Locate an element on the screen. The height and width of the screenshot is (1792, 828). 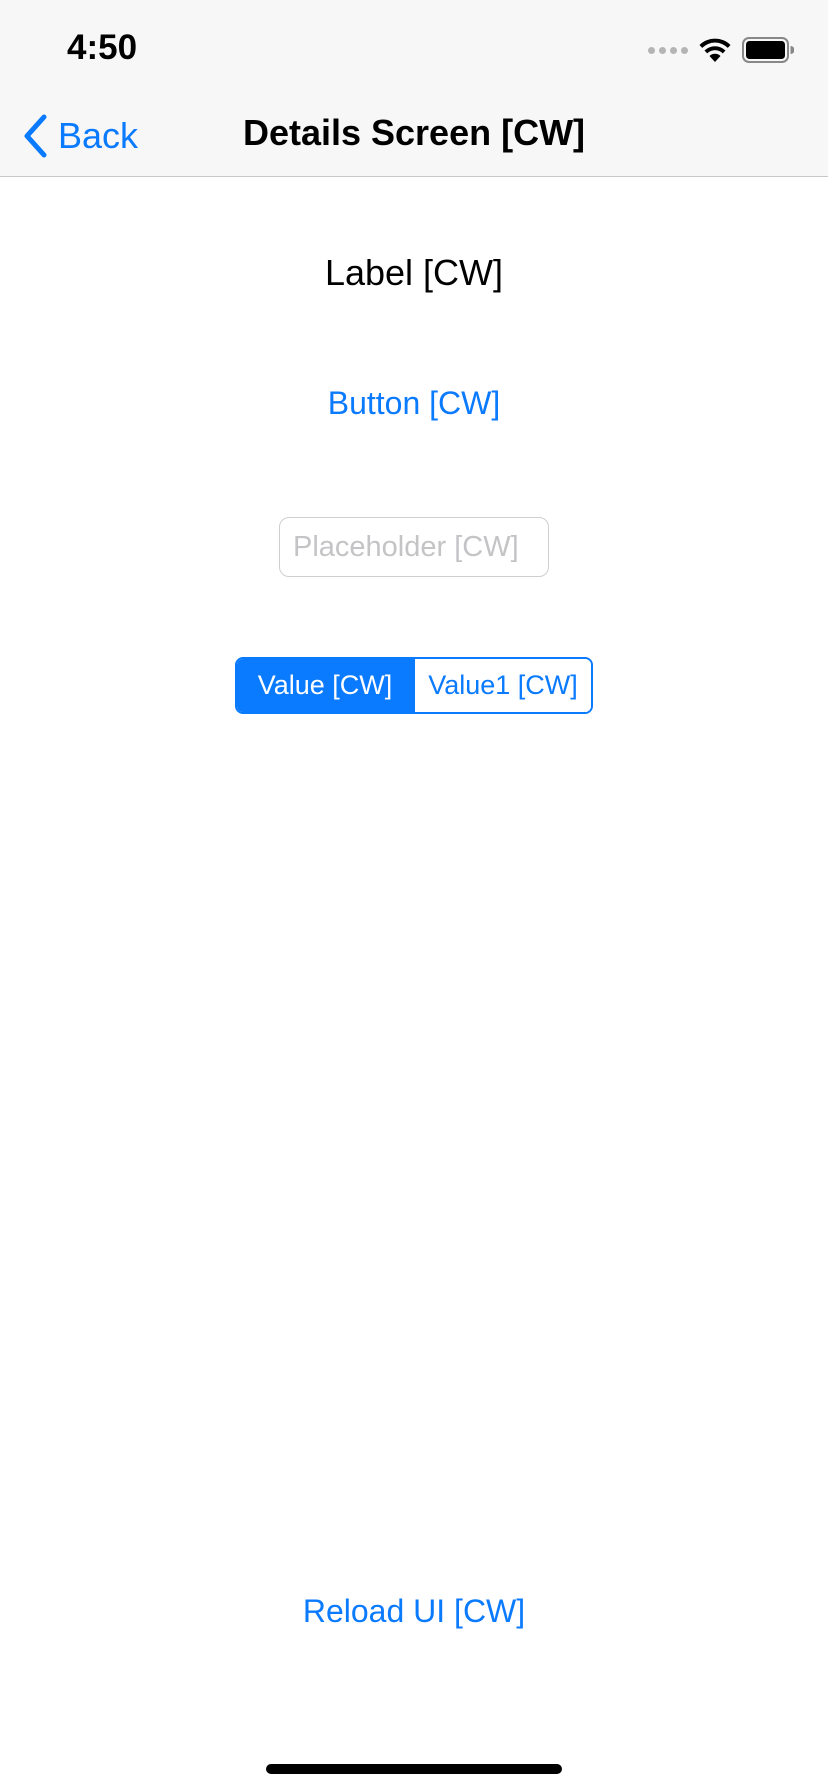
navigation-bar: Back Details Screen [CW] is located at coordinates (414, 136).